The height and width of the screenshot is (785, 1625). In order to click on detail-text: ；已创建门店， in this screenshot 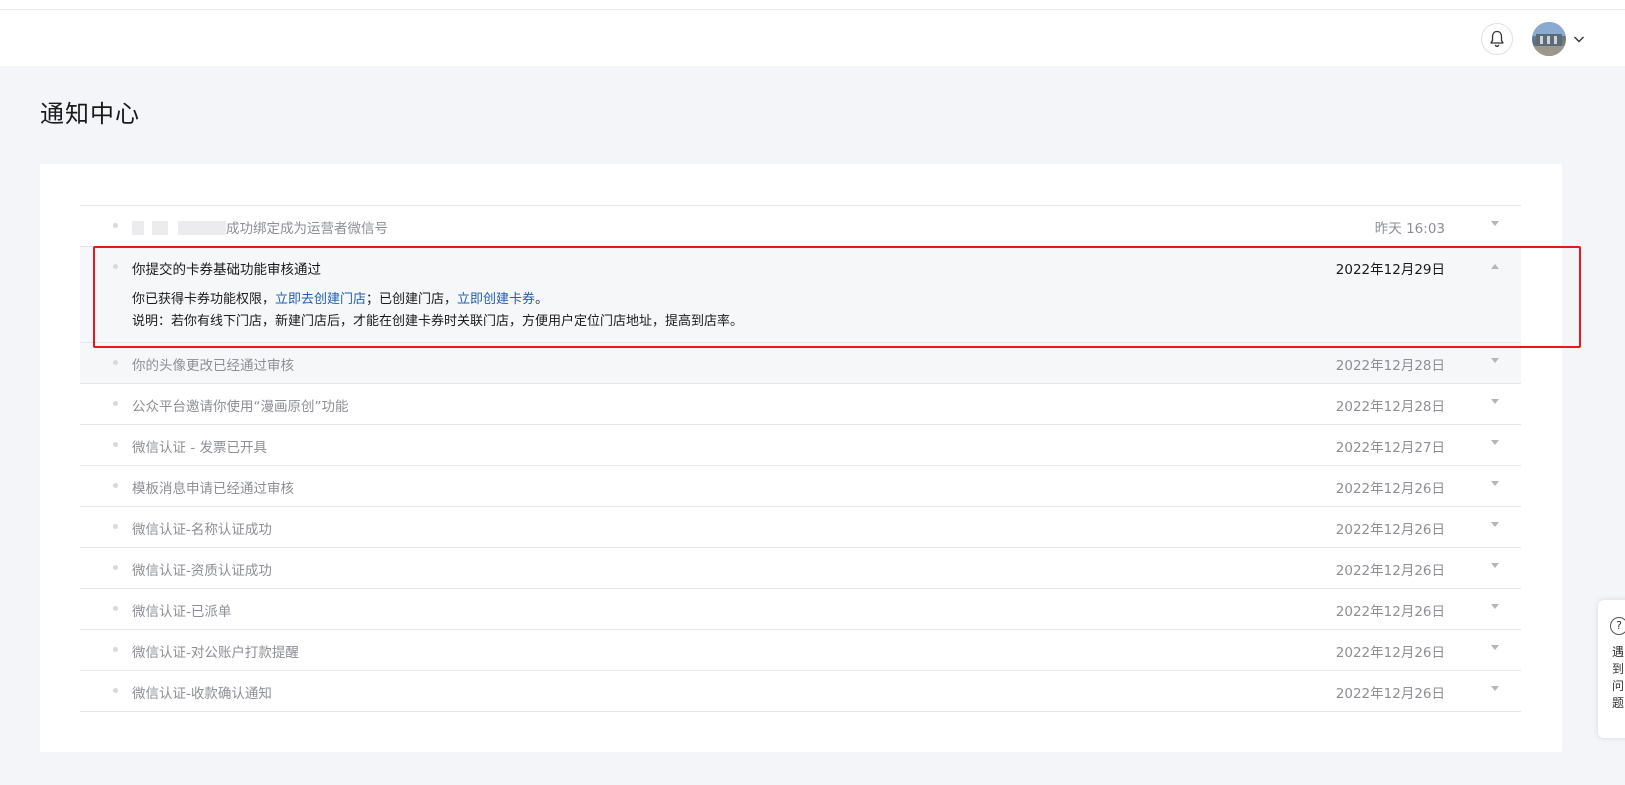, I will do `click(412, 299)`.